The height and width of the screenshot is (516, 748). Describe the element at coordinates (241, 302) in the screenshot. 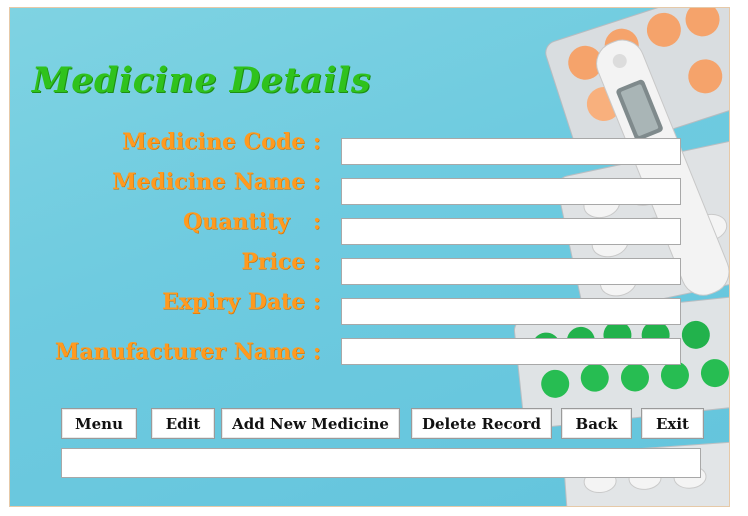

I see `expiry-date-label: Expiry Date :` at that location.